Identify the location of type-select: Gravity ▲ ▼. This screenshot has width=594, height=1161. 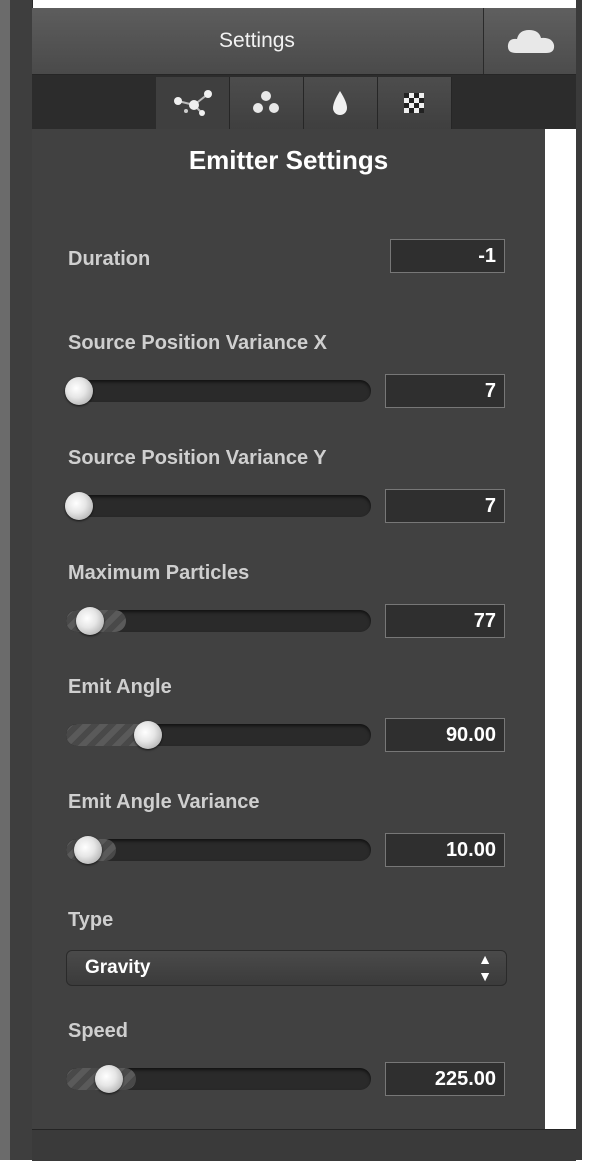
(286, 968).